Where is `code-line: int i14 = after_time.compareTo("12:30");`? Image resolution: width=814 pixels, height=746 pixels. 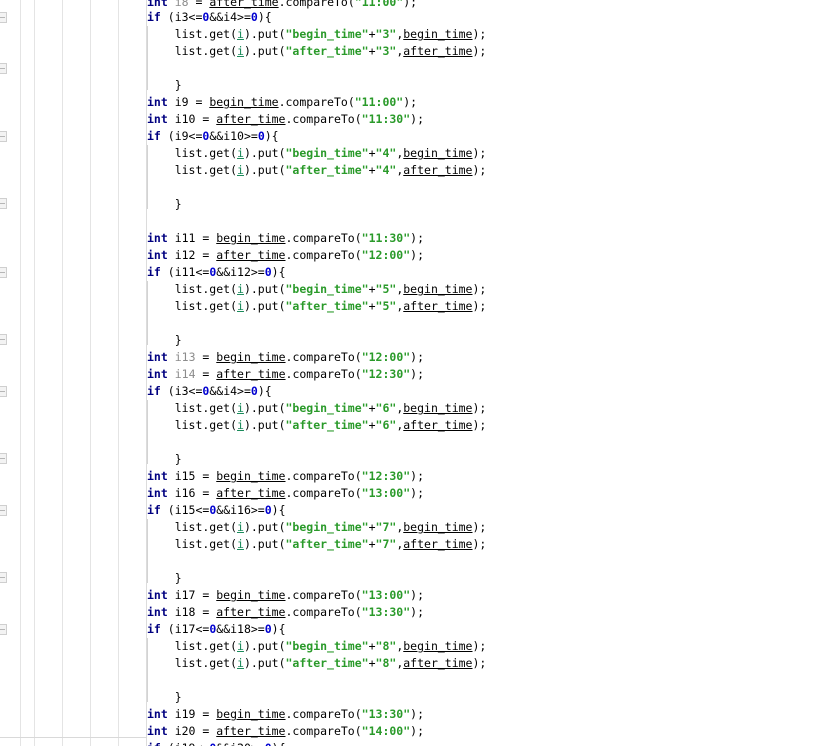 code-line: int i14 = after_time.compareTo("12:30"); is located at coordinates (407, 374).